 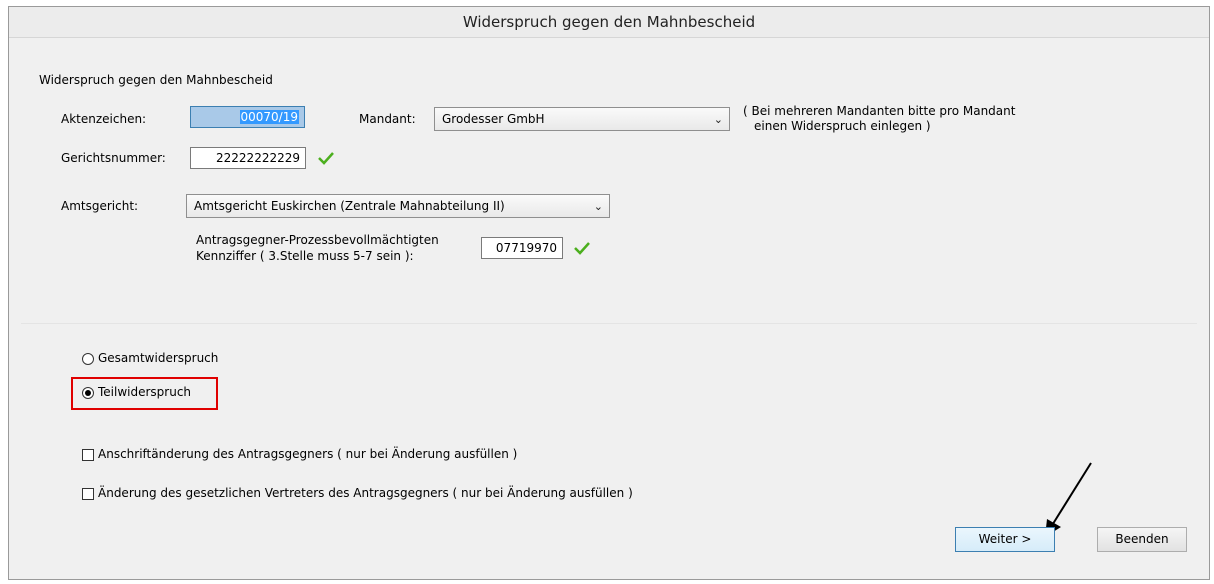 What do you see at coordinates (156, 80) in the screenshot?
I see `group-label: Widerspruch gegen den Mahnbescheid` at bounding box center [156, 80].